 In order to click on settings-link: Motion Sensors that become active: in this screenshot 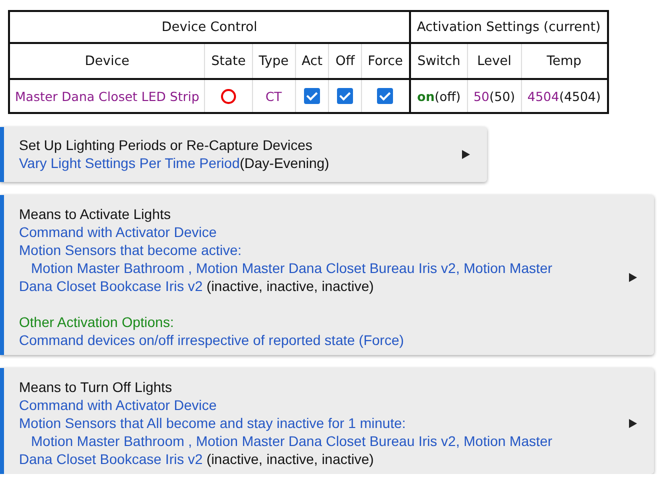, I will do `click(324, 250)`.